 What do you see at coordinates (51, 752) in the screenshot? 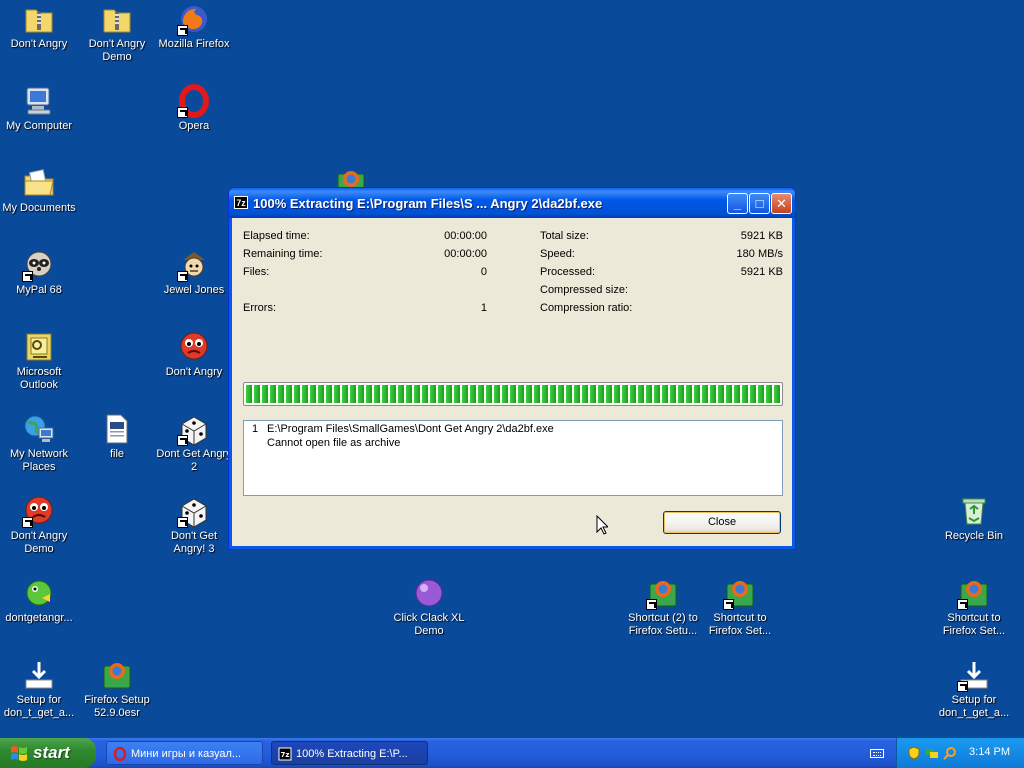
I see `start-label: start` at bounding box center [51, 752].